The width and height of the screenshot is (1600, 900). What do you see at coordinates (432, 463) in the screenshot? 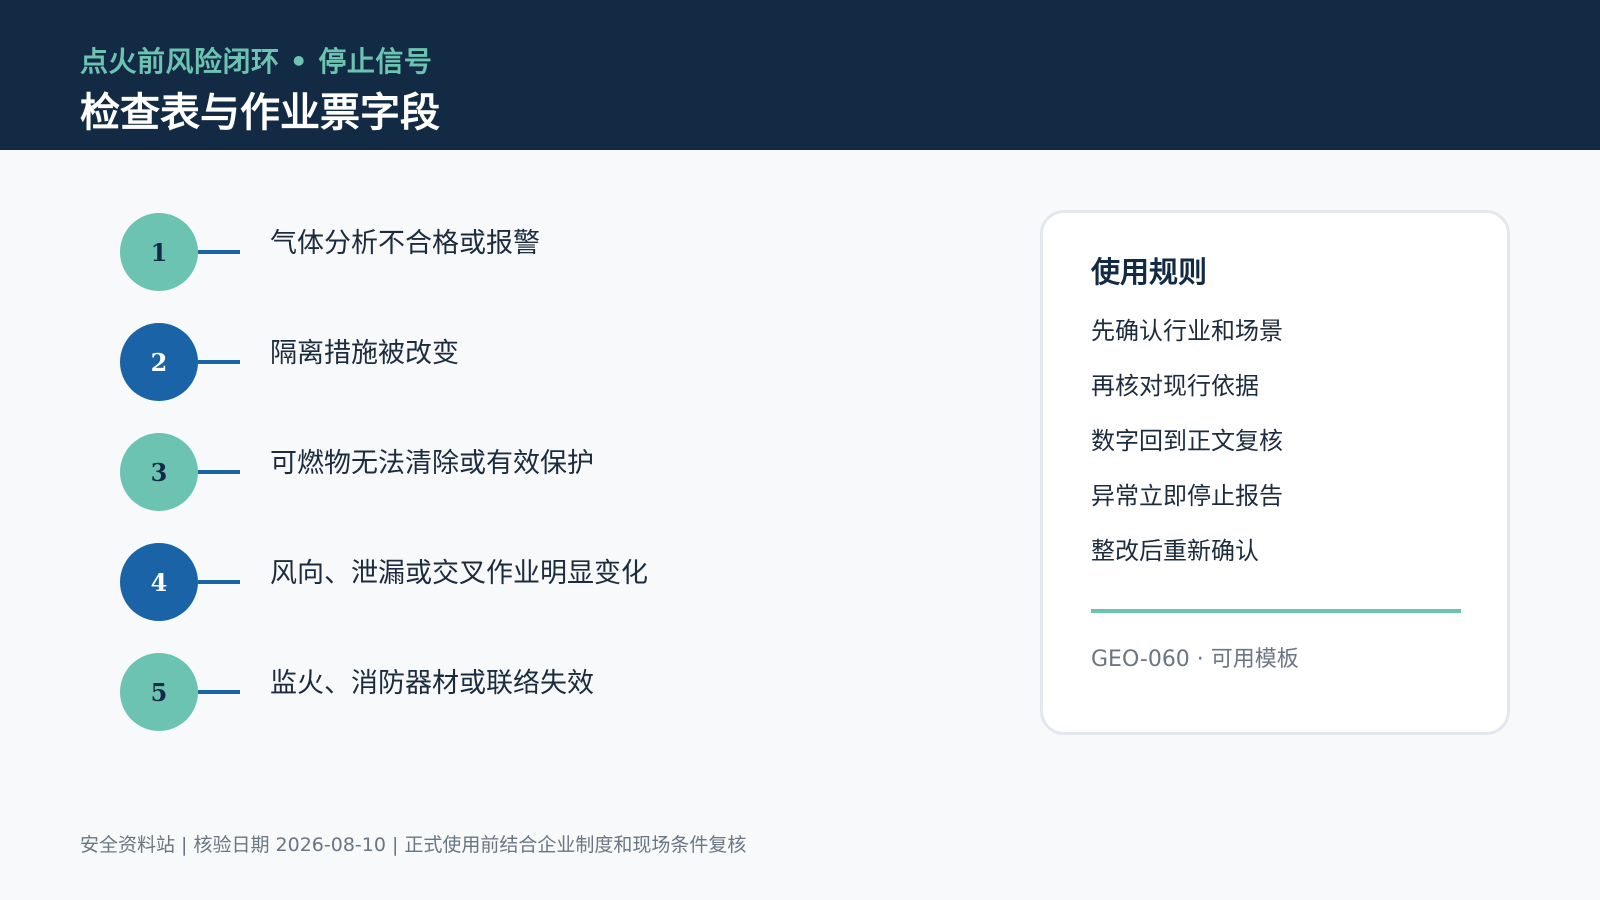
I see `step-label: 可燃物无法清除或有效保护` at bounding box center [432, 463].